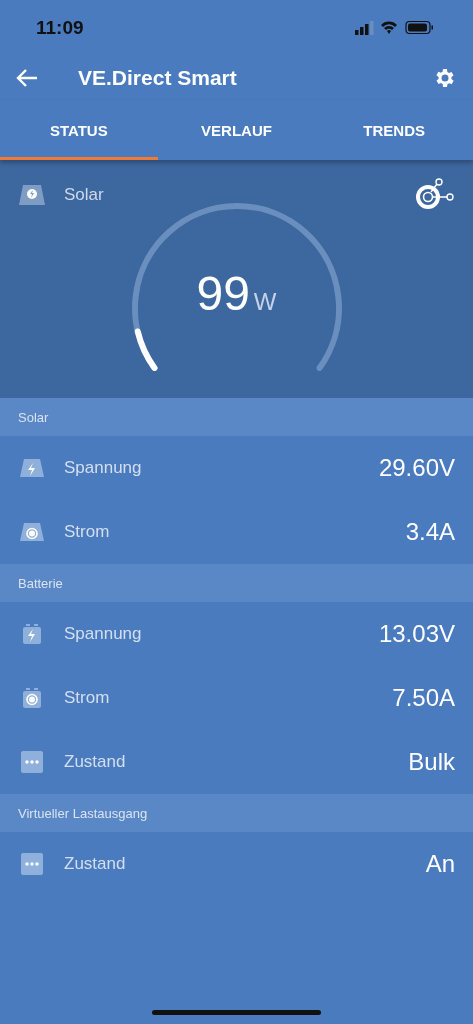  What do you see at coordinates (83, 813) in the screenshot?
I see `section-title: Virtueller Lastausgang` at bounding box center [83, 813].